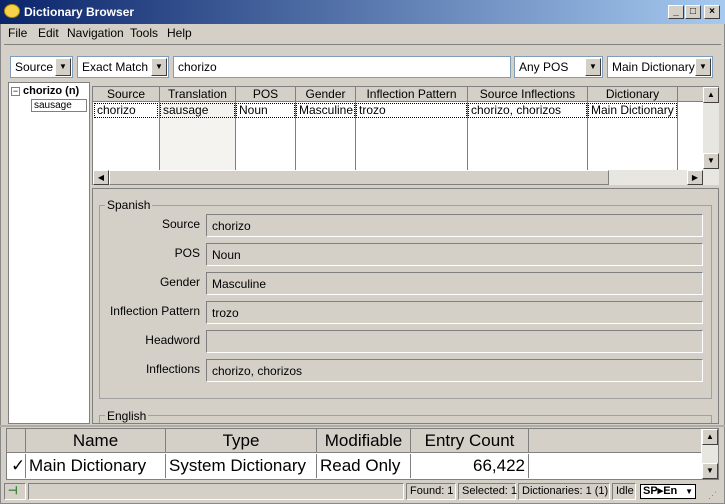 The image size is (725, 504). I want to click on col-pos: POS, so click(266, 94).